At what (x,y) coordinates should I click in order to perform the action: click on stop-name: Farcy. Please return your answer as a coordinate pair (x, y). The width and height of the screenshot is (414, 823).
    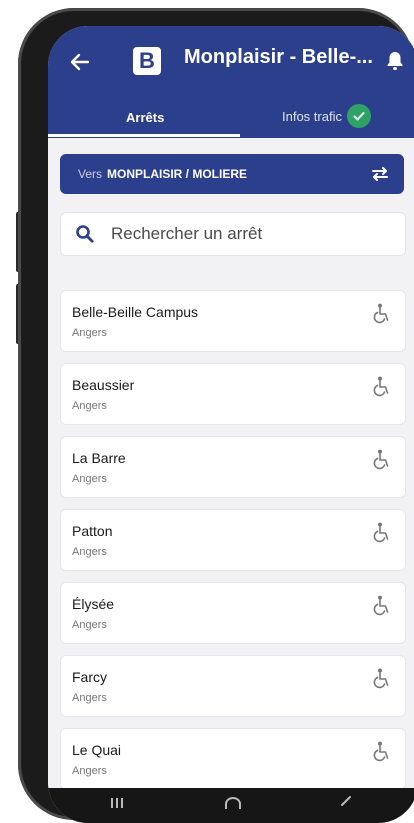
    Looking at the image, I should click on (89, 677).